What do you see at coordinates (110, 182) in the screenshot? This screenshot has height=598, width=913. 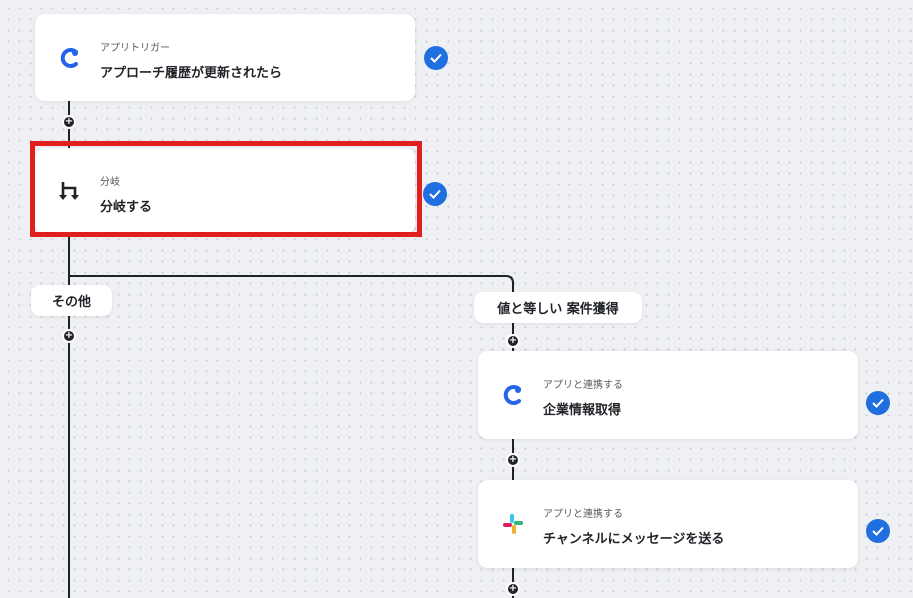 I see `branch-subtitle: 分岐` at bounding box center [110, 182].